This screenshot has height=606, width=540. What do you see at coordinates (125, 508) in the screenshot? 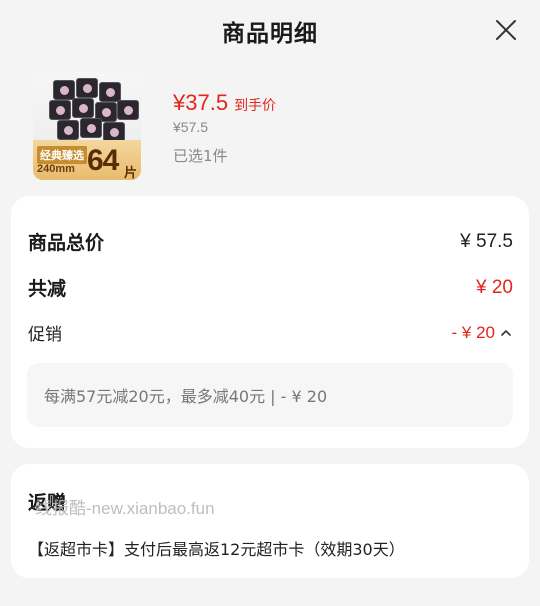
I see `watermark: 线报酷-new.xianbao.fun` at bounding box center [125, 508].